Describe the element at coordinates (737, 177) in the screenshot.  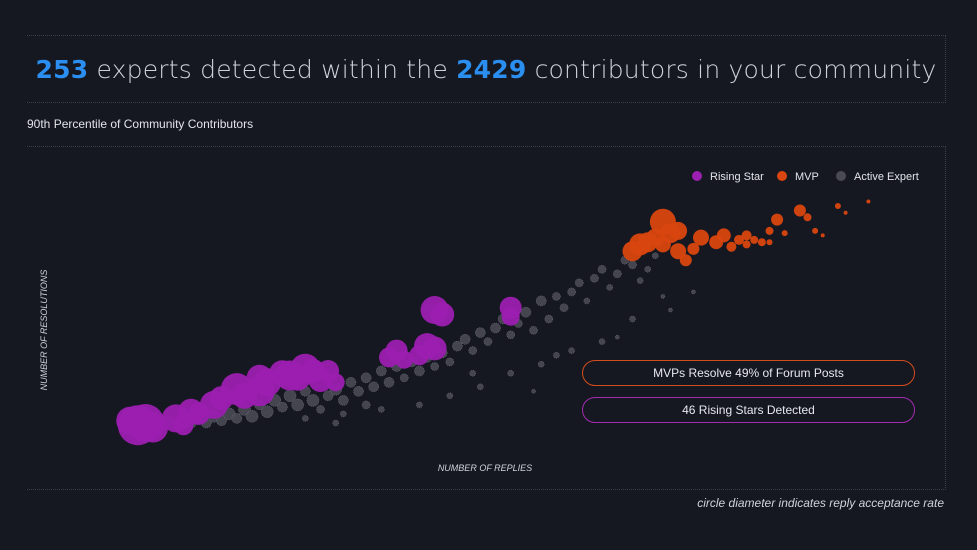
I see `legend-label-rising-star: Rising Star` at that location.